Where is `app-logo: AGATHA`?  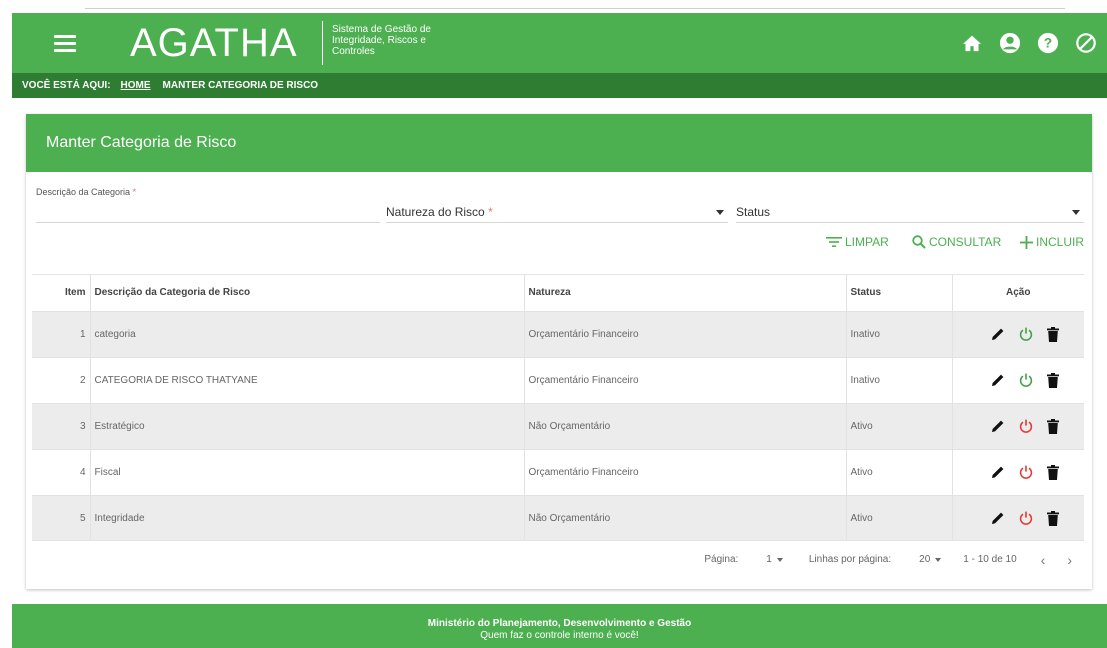
app-logo: AGATHA is located at coordinates (214, 43).